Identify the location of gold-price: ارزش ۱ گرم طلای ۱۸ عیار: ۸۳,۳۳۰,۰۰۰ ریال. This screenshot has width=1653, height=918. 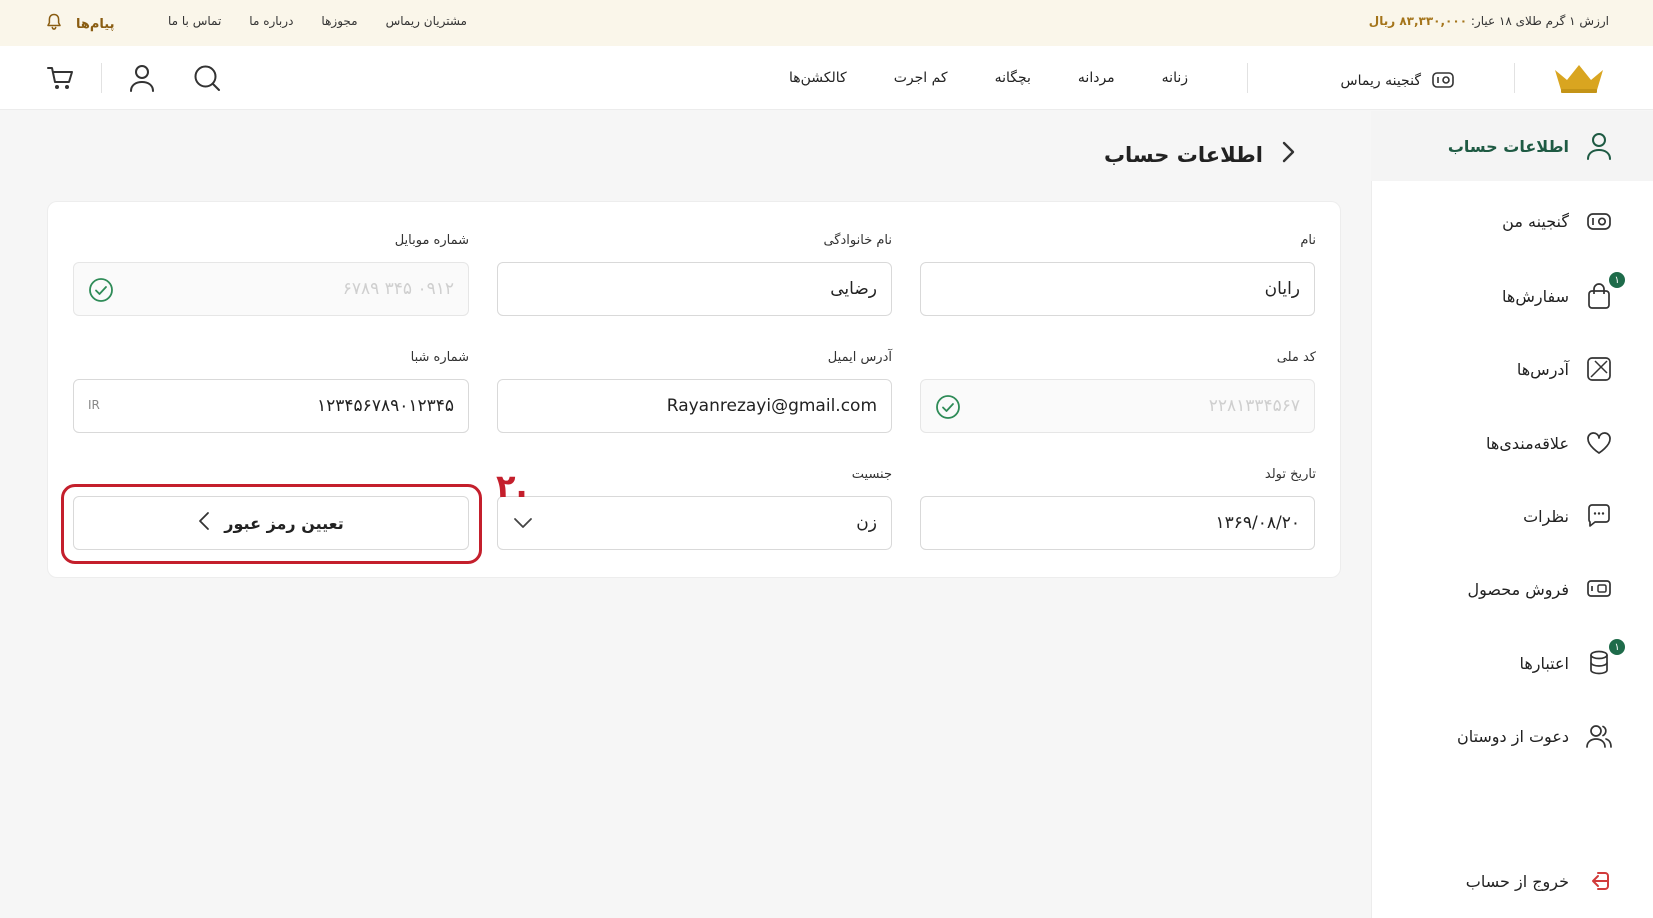
(1489, 21).